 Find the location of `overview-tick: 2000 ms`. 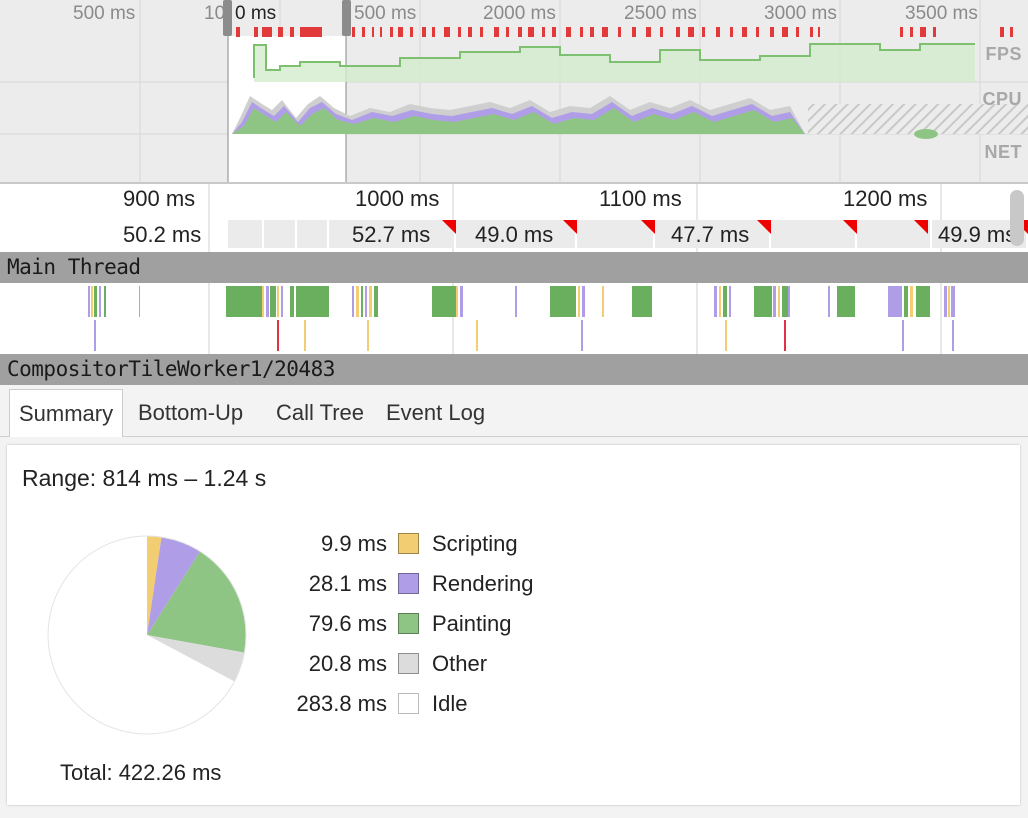

overview-tick: 2000 ms is located at coordinates (519, 13).